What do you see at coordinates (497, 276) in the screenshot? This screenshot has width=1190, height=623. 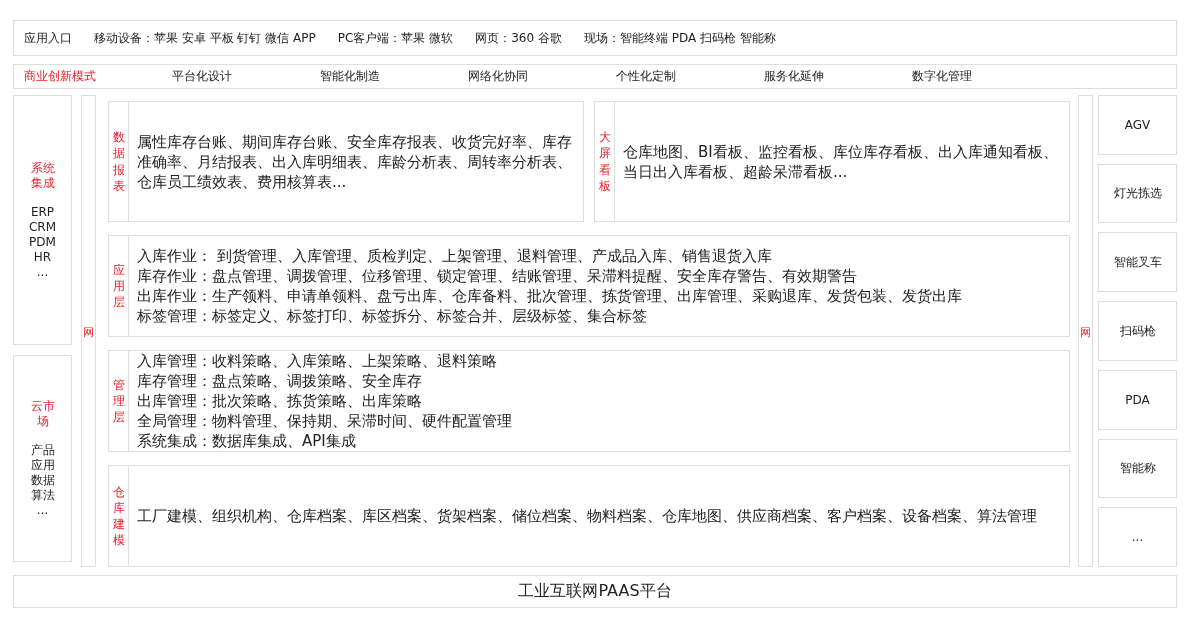 I see `layer-line: 库存作业：盘点管理、调拨管理、位移管理、锁定管理、结账管理、呆滞料提醒、安全库存警告、有效期警告` at bounding box center [497, 276].